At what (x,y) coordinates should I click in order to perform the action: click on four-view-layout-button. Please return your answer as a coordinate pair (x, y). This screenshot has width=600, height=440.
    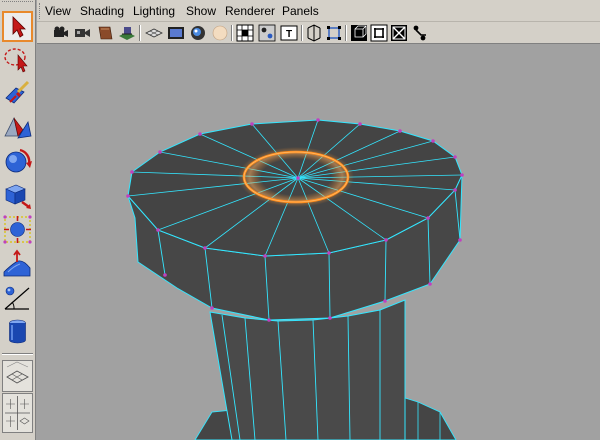
    Looking at the image, I should click on (17, 413).